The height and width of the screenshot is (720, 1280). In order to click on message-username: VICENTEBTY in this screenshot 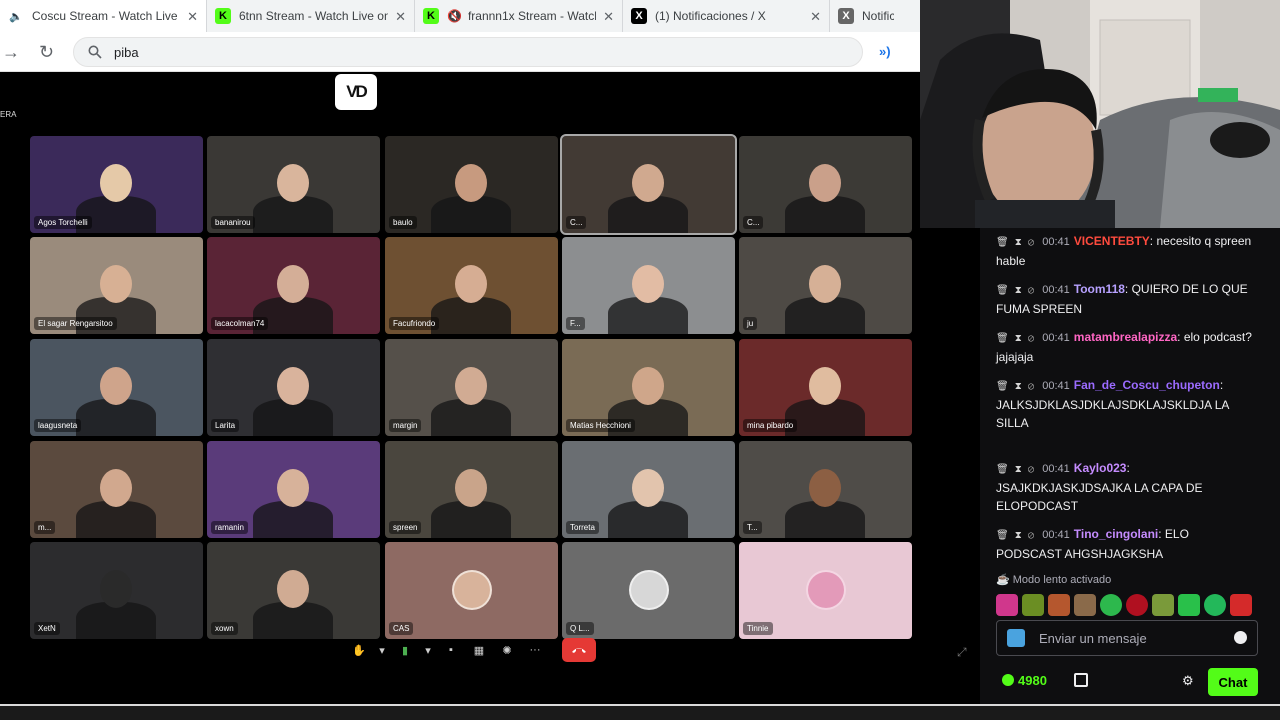, I will do `click(1112, 241)`.